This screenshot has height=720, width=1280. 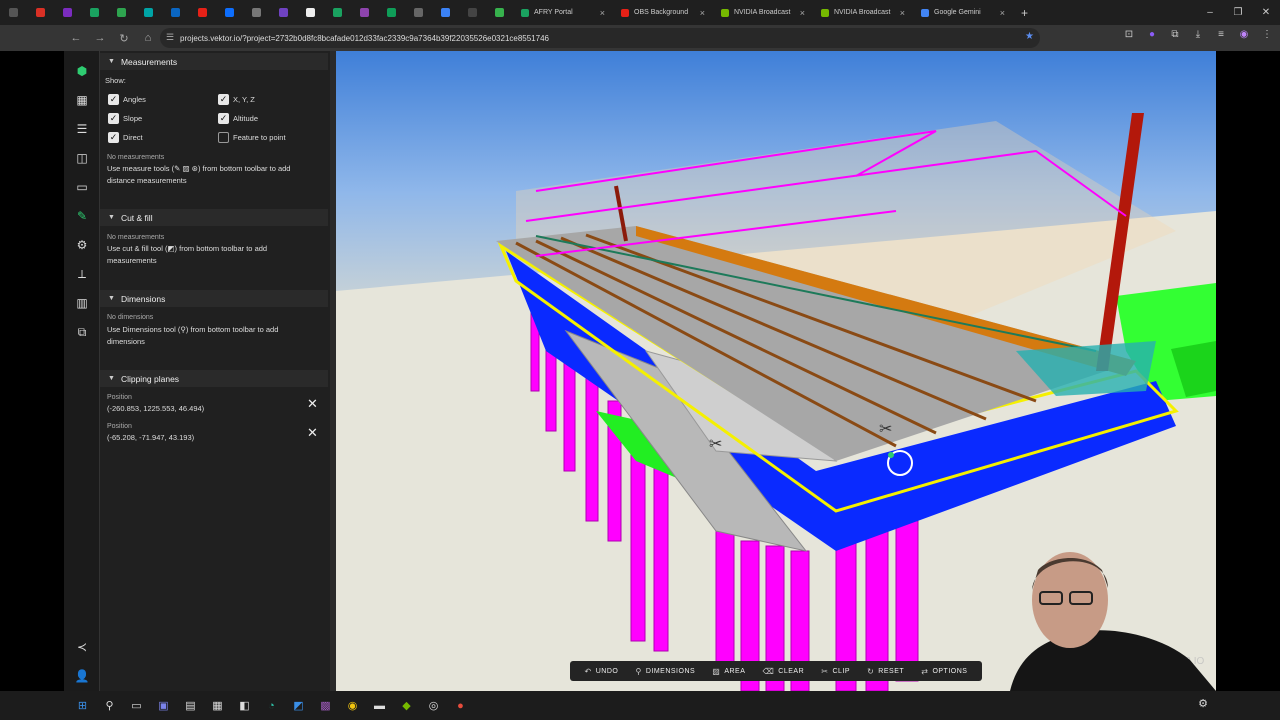 What do you see at coordinates (82, 129) in the screenshot?
I see `list-icon: ☰` at bounding box center [82, 129].